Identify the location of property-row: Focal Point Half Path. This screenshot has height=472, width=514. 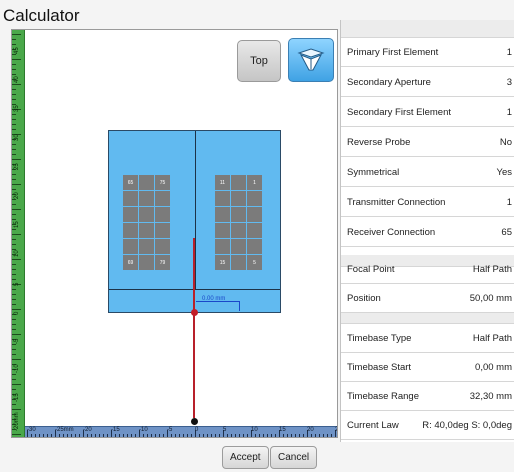
(427, 269).